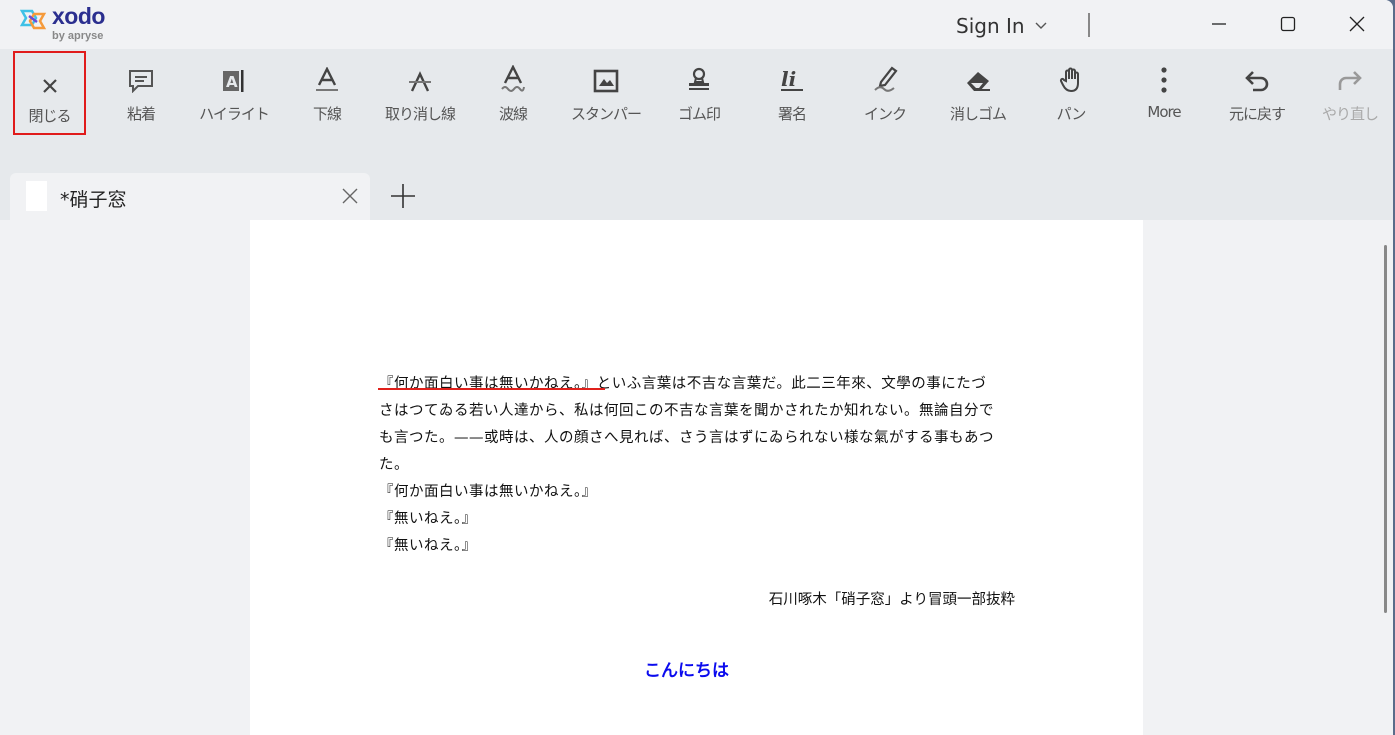 The image size is (1395, 735). What do you see at coordinates (190, 196) in the screenshot?
I see `document-tab: *硝子窓` at bounding box center [190, 196].